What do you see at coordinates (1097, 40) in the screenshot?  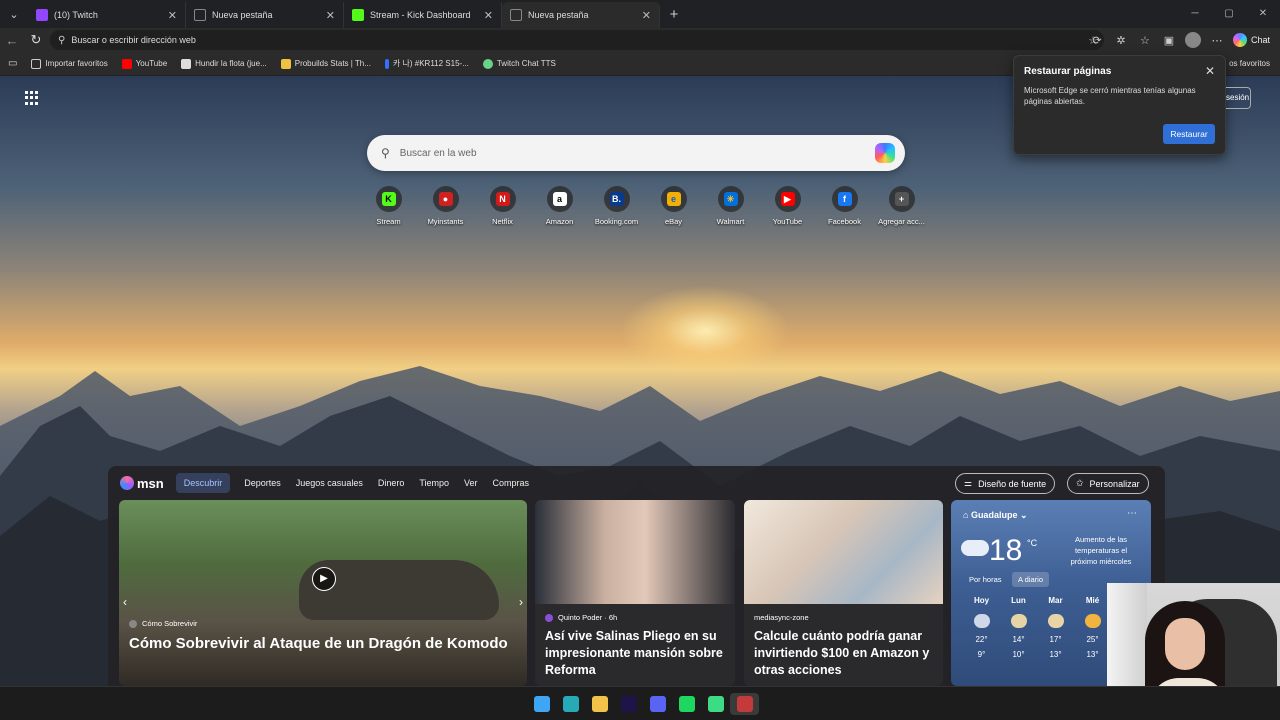 I see `extensions-icon: ⟳` at bounding box center [1097, 40].